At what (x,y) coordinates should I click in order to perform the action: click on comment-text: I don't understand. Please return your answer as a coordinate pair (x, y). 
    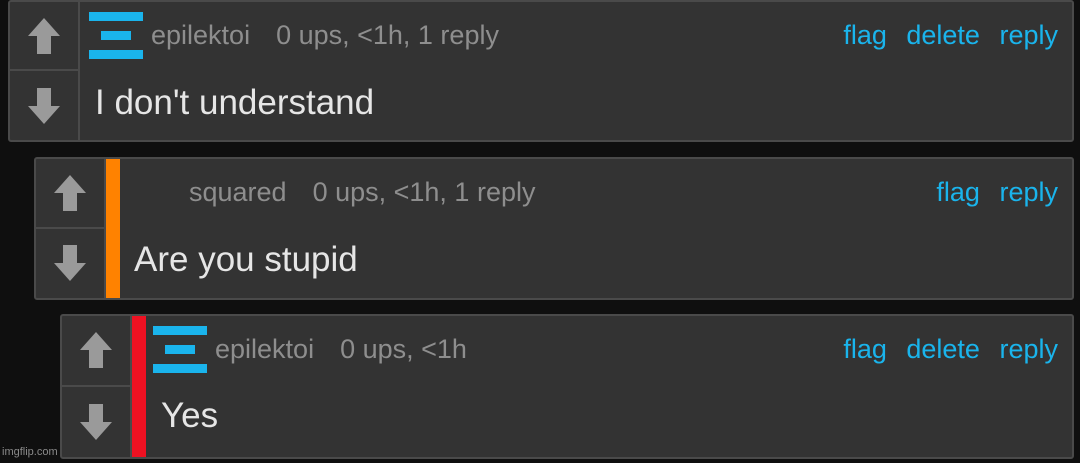
    Looking at the image, I should click on (235, 102).